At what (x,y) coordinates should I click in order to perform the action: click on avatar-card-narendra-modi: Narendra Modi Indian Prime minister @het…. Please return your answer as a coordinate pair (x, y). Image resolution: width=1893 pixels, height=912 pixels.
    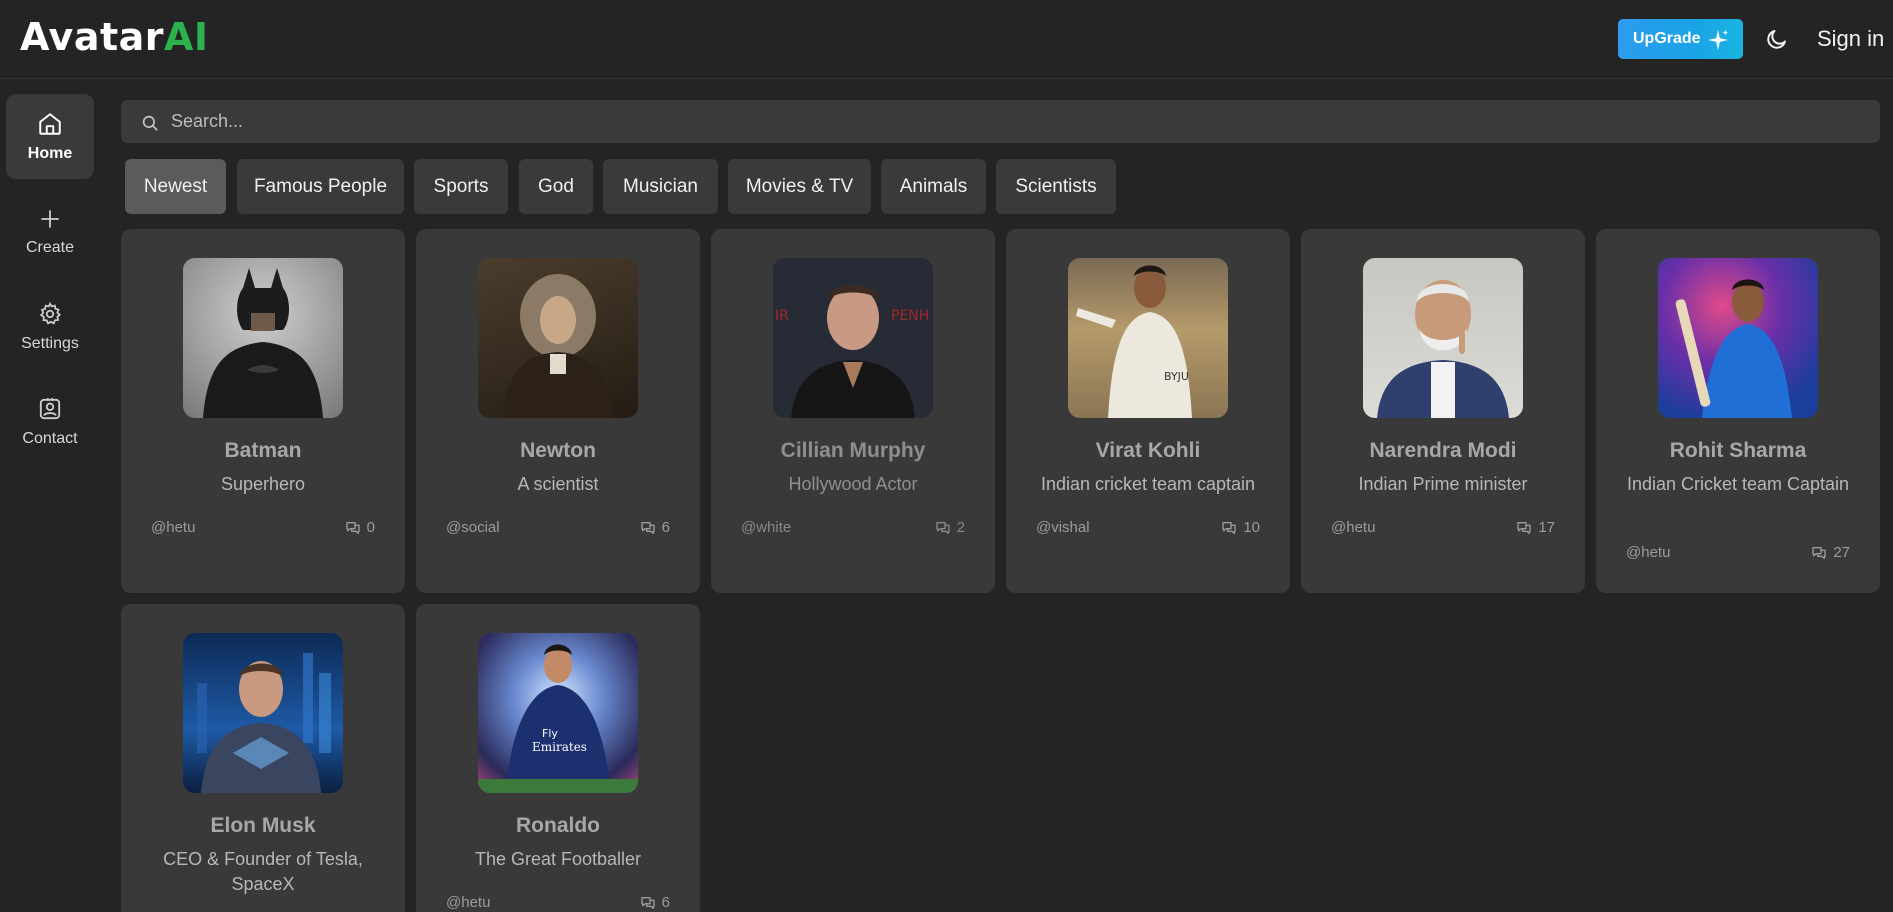
    Looking at the image, I should click on (1443, 411).